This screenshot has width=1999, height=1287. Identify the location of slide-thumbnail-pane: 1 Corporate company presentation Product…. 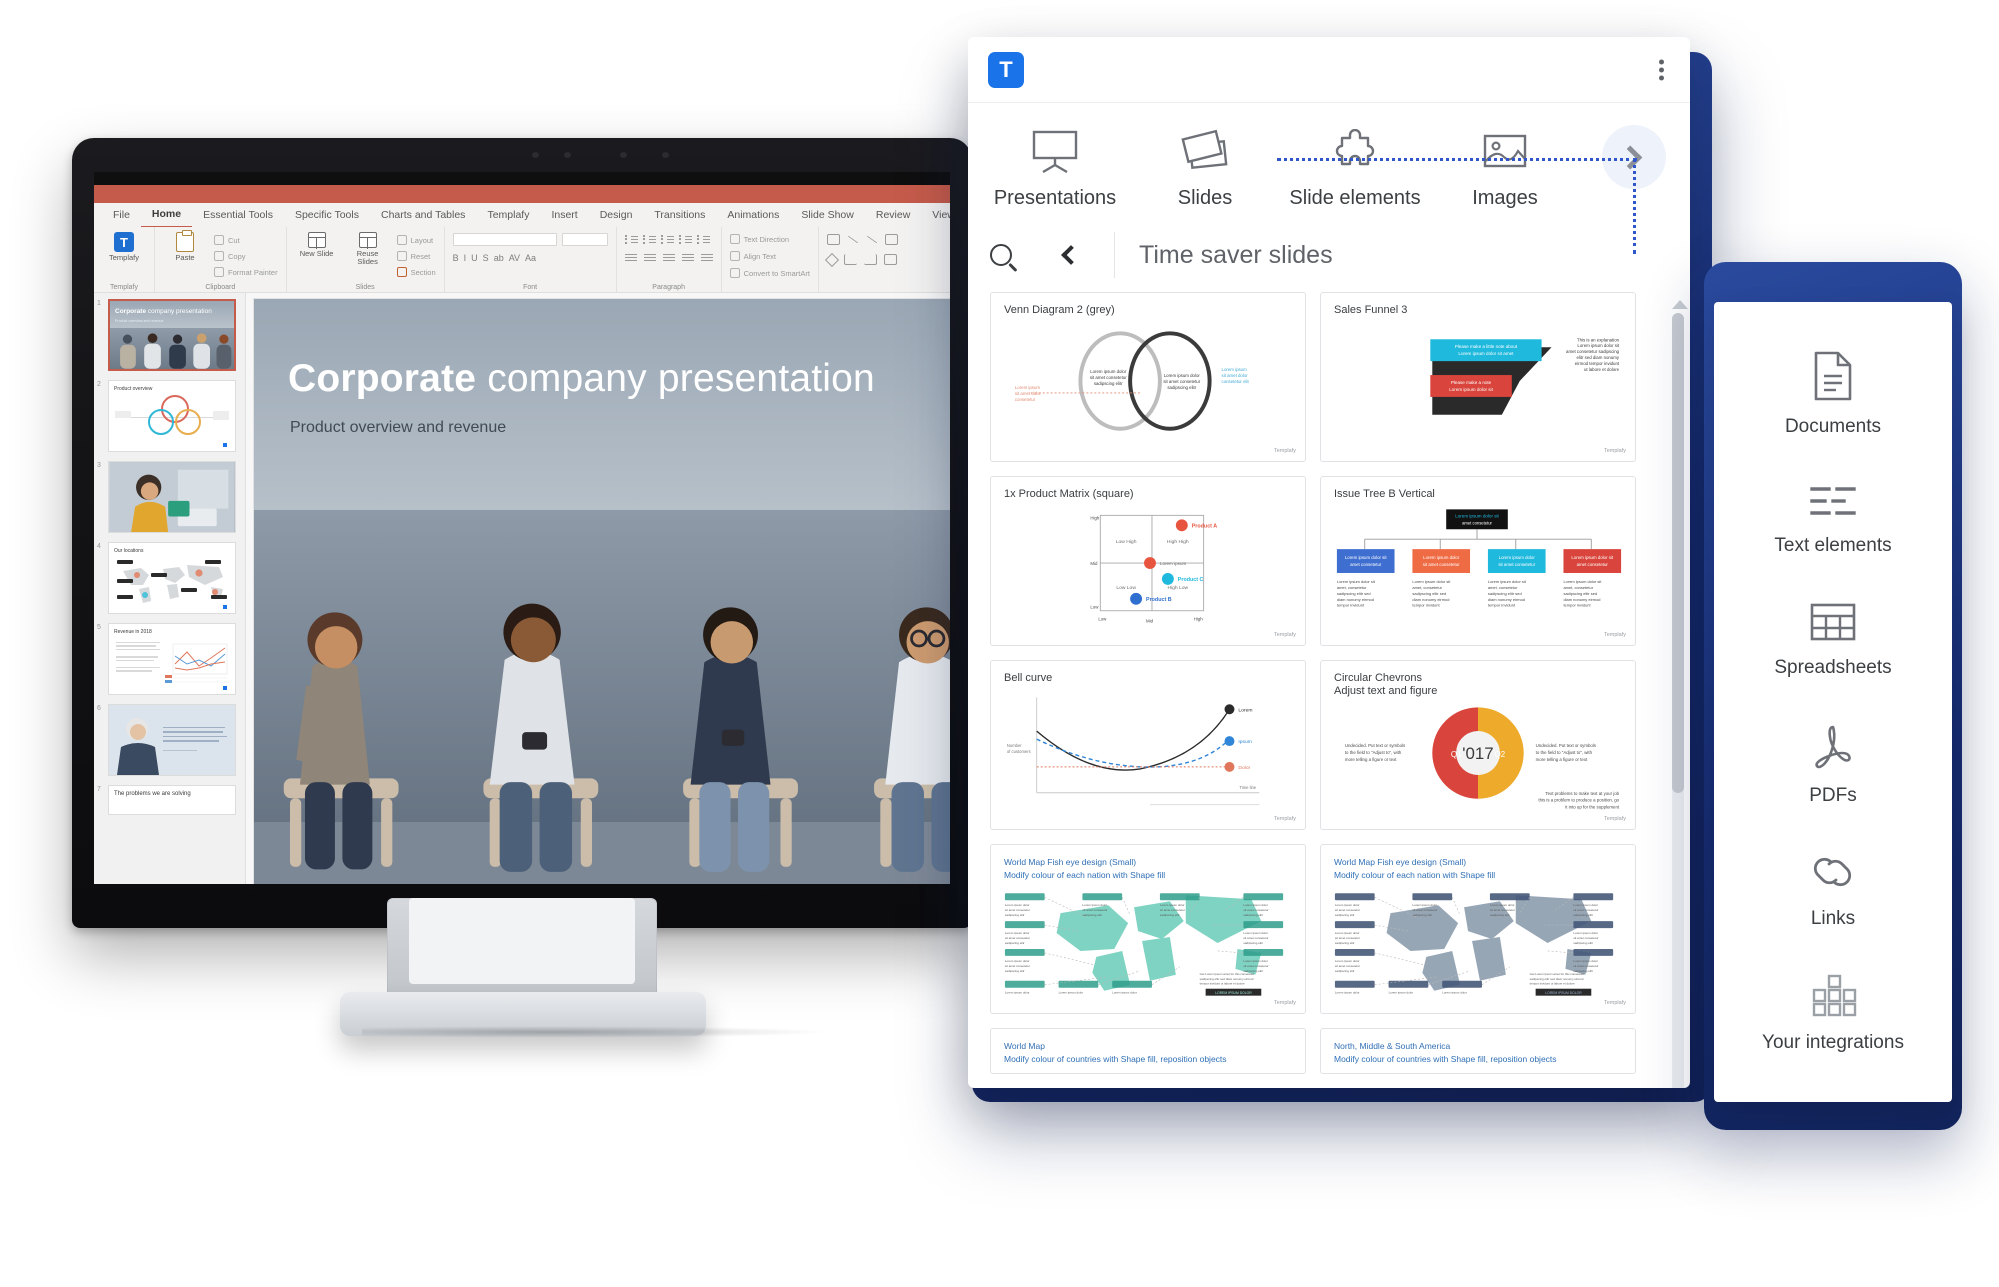
(170, 588).